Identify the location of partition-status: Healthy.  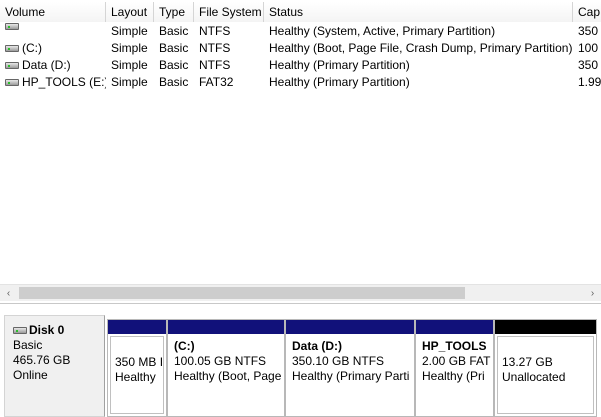
(135, 377).